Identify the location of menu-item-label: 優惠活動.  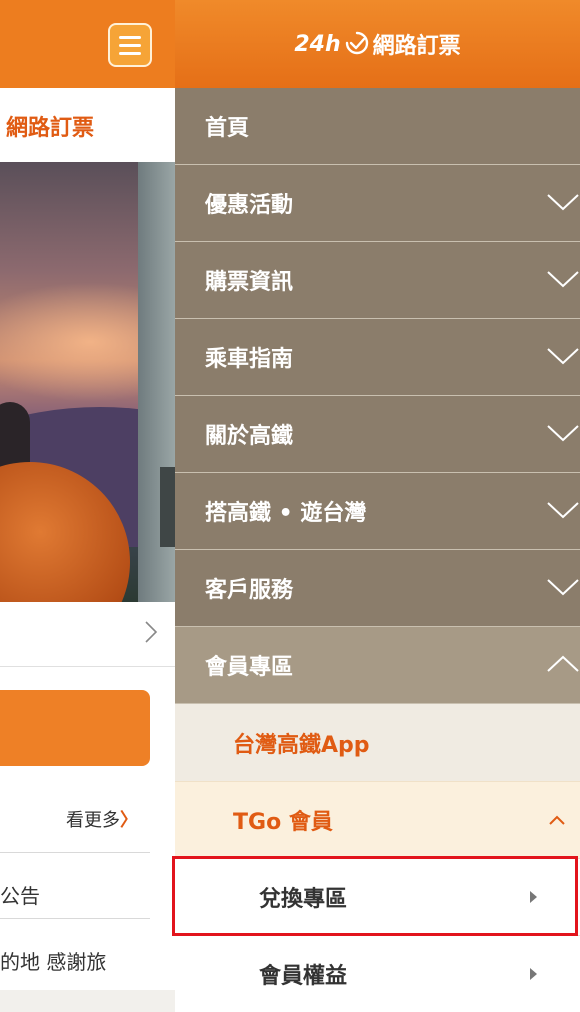
(249, 205).